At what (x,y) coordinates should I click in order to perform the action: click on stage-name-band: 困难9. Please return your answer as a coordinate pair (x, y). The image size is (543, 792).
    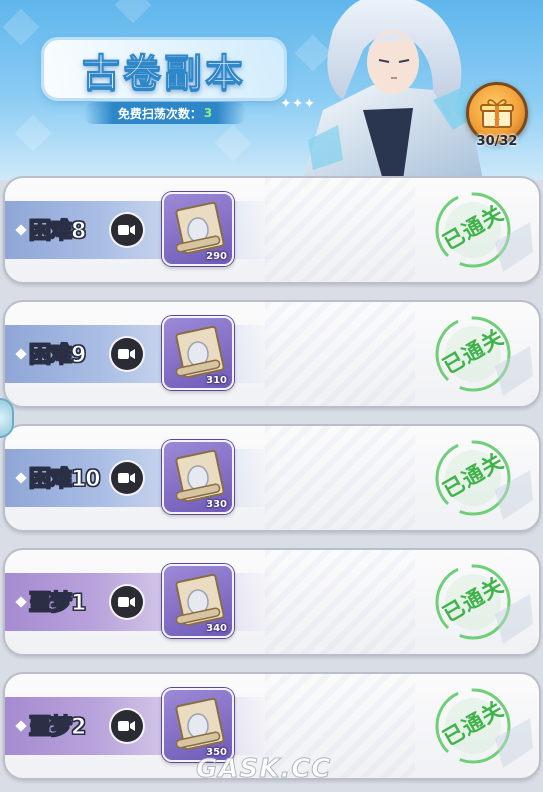
    Looking at the image, I should click on (140, 354).